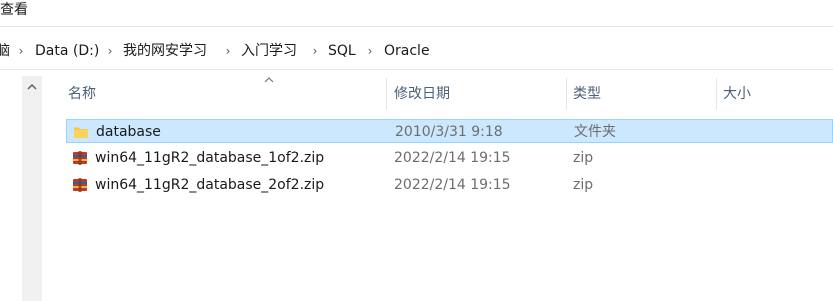 Image resolution: width=833 pixels, height=301 pixels. What do you see at coordinates (595, 132) in the screenshot?
I see `file-type: 文件夹` at bounding box center [595, 132].